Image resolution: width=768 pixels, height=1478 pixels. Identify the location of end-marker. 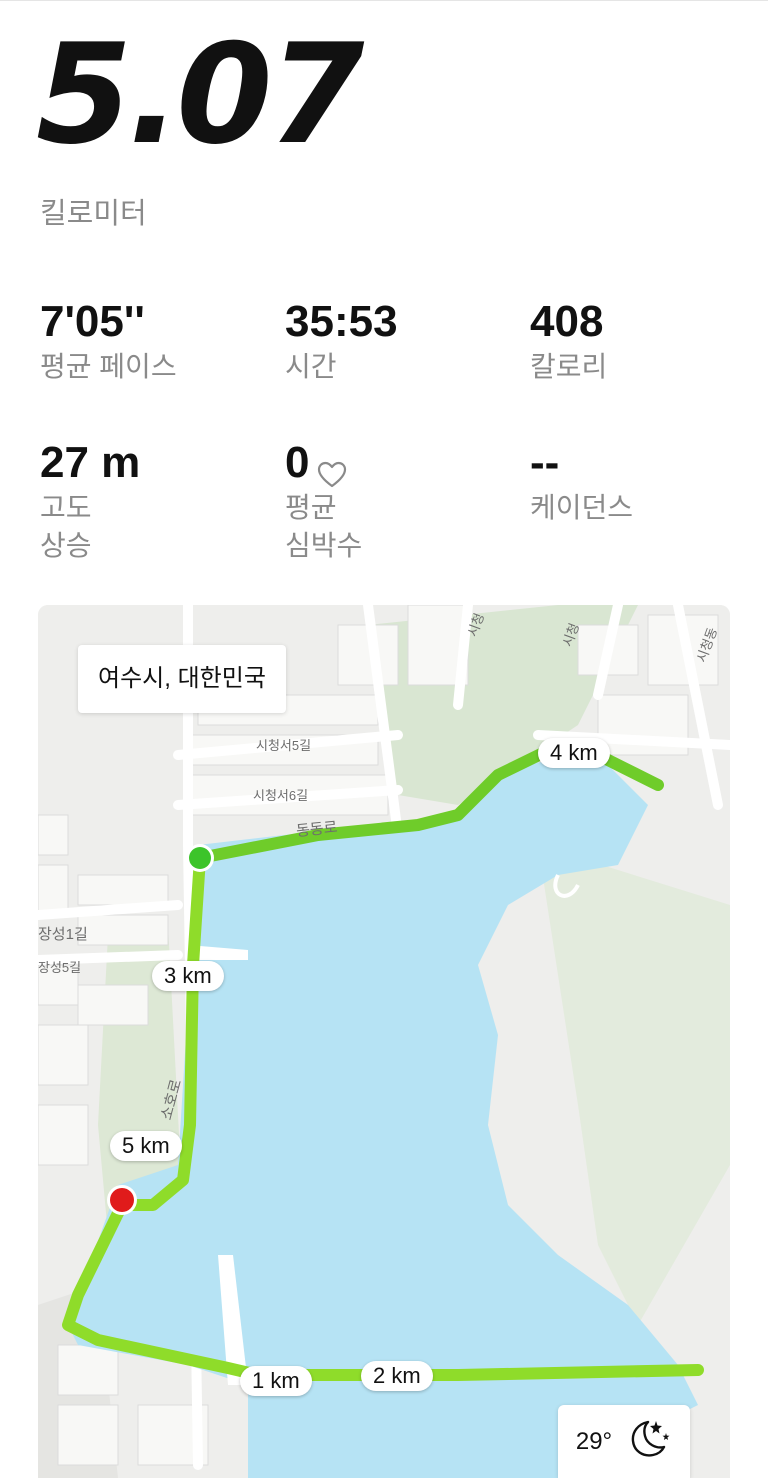
(122, 1200).